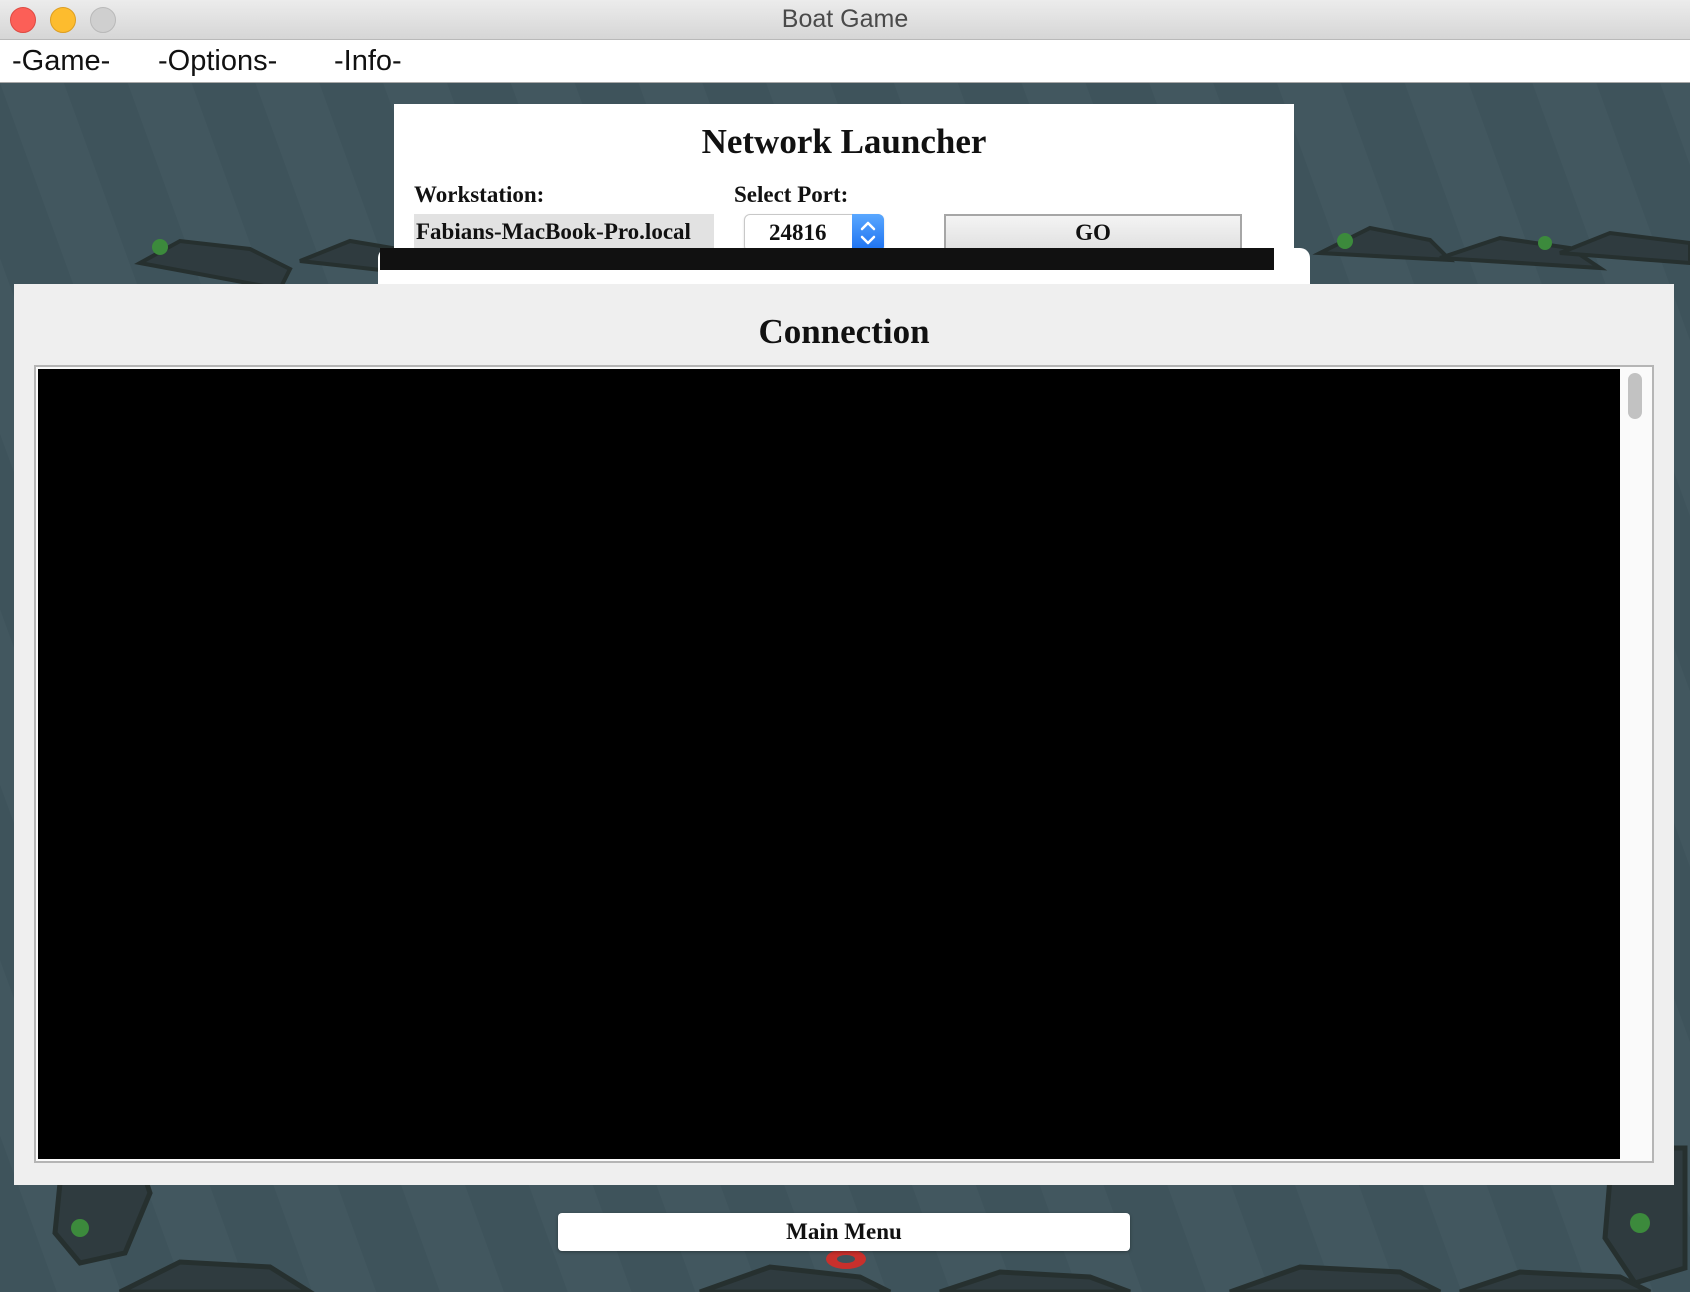 The height and width of the screenshot is (1292, 1690). What do you see at coordinates (1302, 266) in the screenshot?
I see `launcher-panel-lip-right` at bounding box center [1302, 266].